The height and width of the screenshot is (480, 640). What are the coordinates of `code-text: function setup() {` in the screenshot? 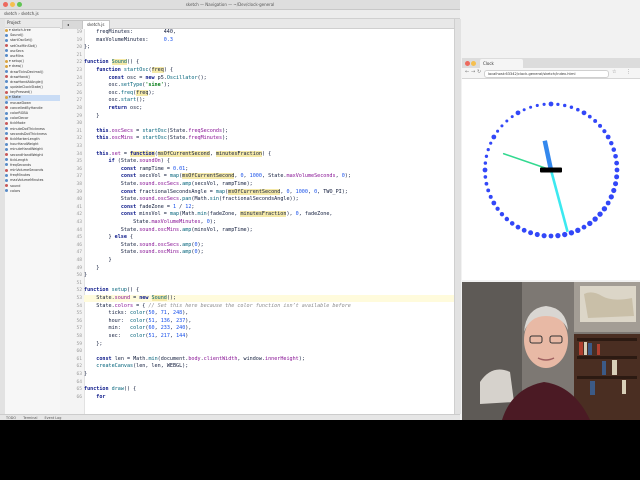 It's located at (112, 290).